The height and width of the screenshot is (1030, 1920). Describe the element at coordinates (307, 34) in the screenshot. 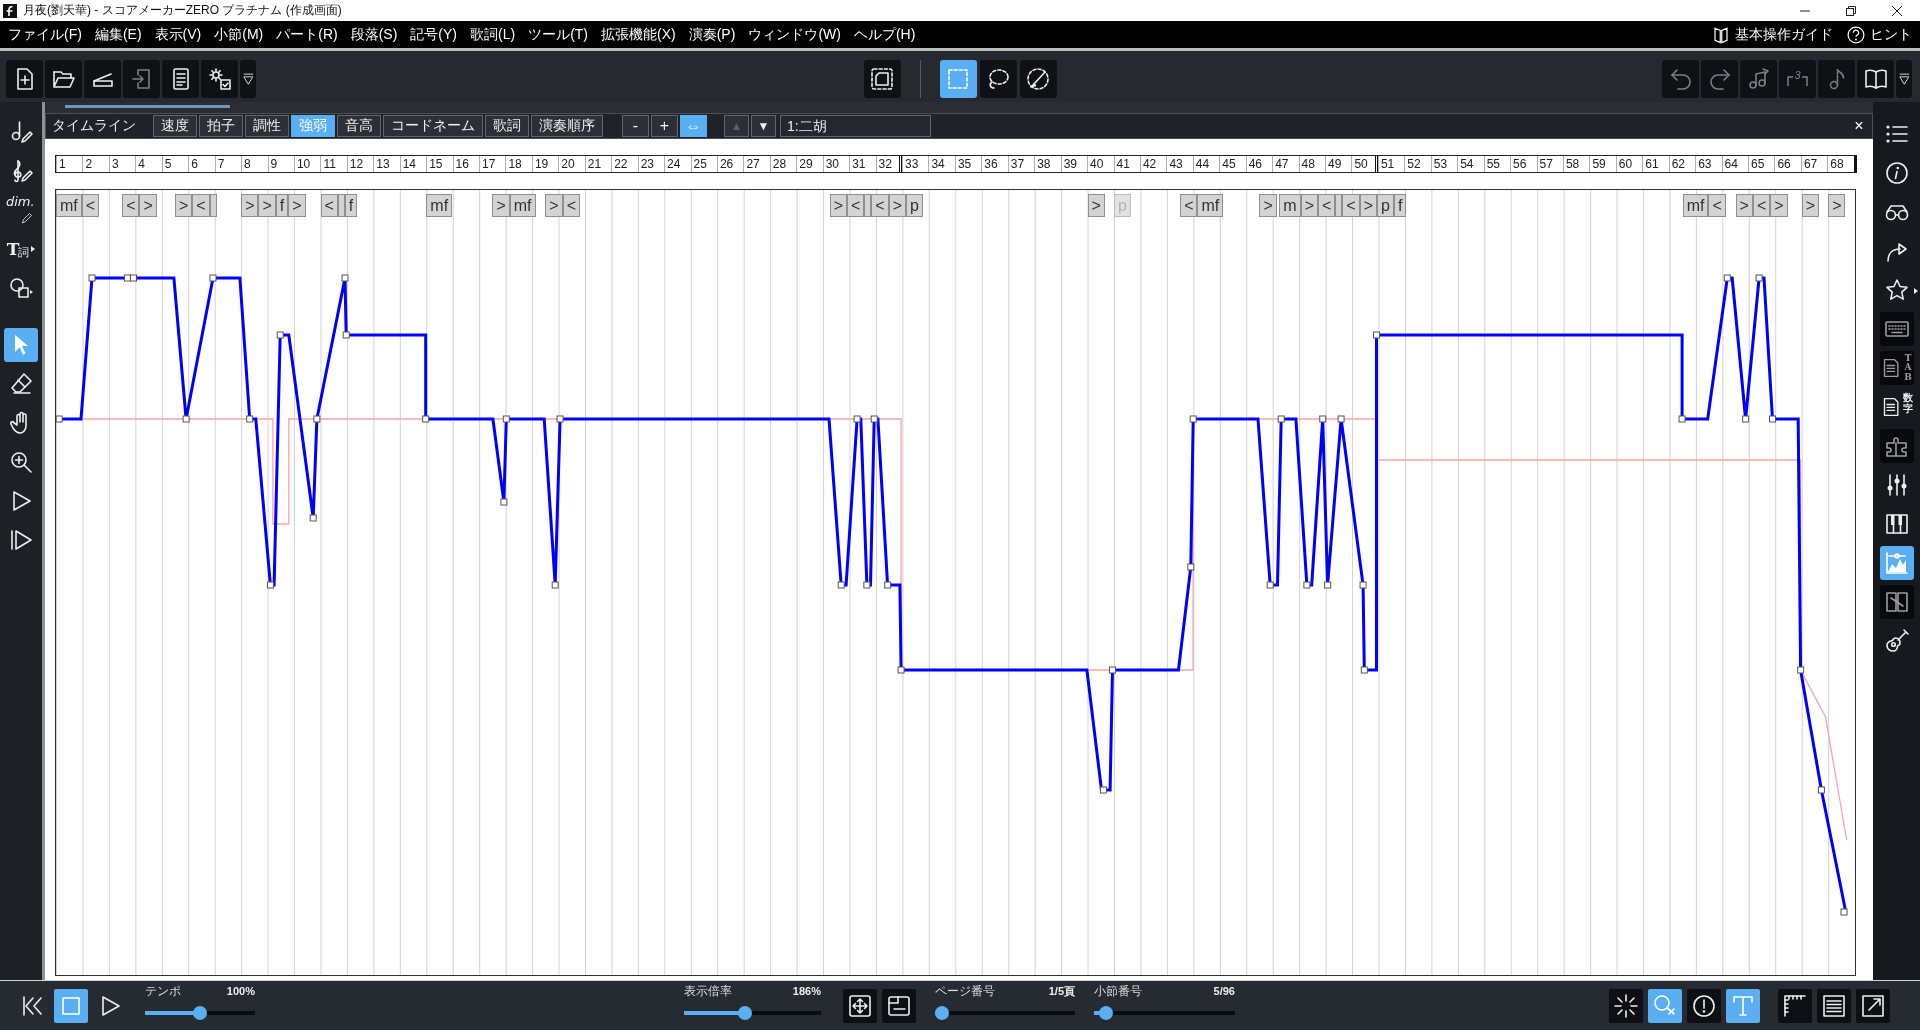

I see `menu-item: パート(R)` at that location.